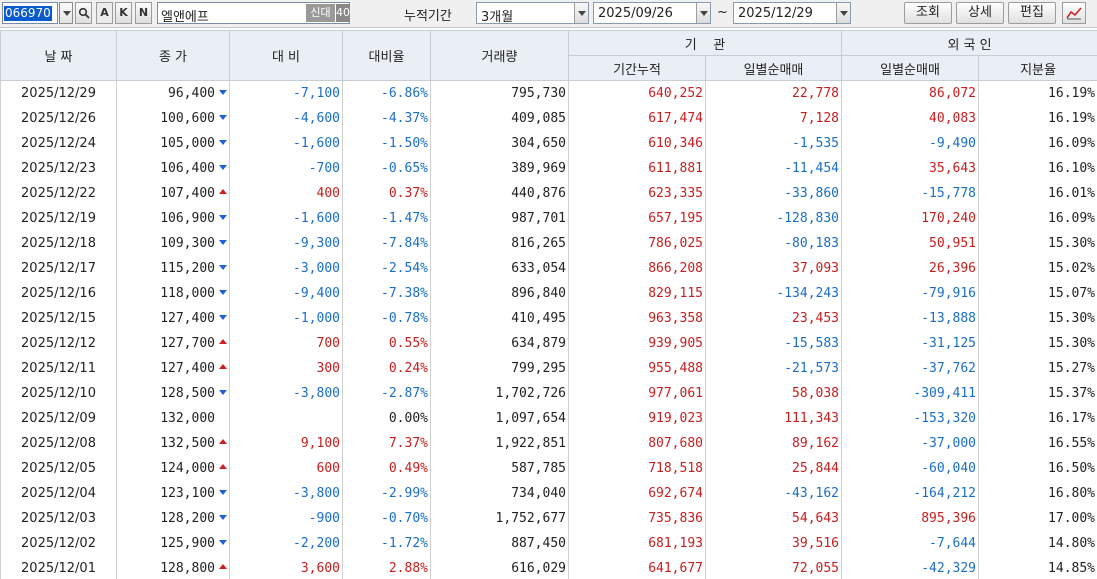  What do you see at coordinates (910, 218) in the screenshot?
I see `cell-foreign-daily: 170,240` at bounding box center [910, 218].